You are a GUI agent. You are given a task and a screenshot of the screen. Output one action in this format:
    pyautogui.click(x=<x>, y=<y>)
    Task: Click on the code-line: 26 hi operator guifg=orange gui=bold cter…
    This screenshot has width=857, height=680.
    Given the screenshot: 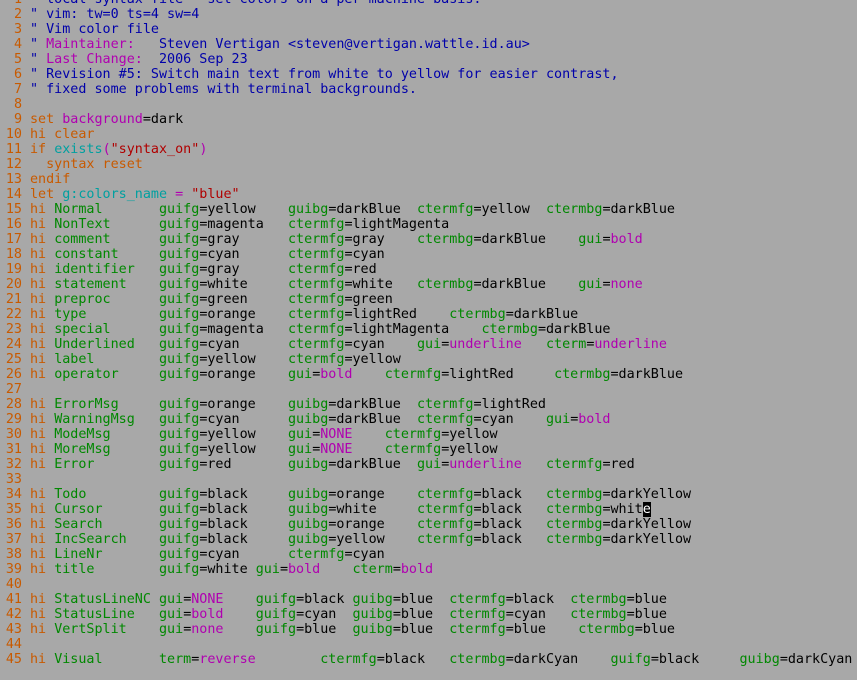 What is the action you would take?
    pyautogui.click(x=428, y=374)
    